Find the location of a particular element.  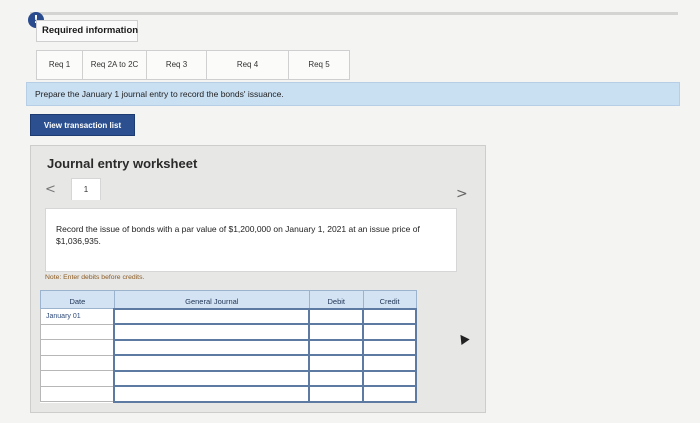

column-header-date: Date is located at coordinates (77, 299).